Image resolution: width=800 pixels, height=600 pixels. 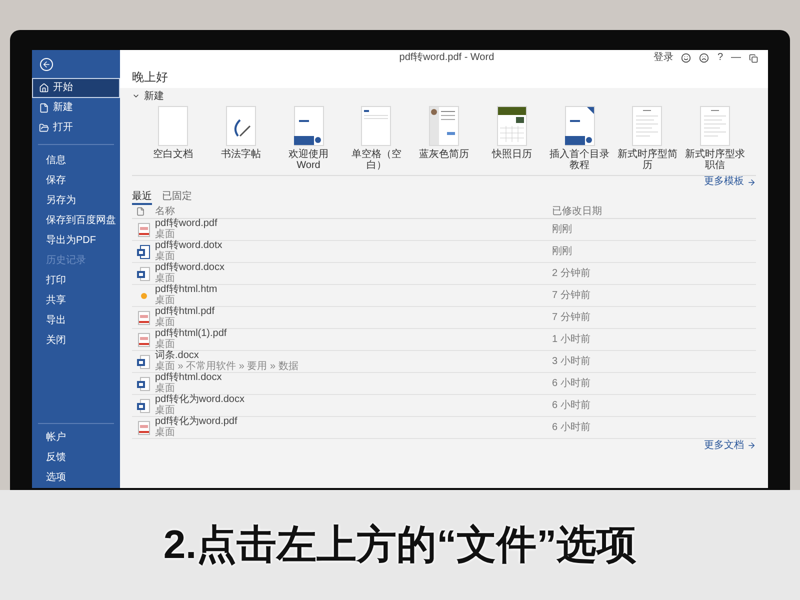 What do you see at coordinates (444, 96) in the screenshot?
I see `new-section-toggle: 新建` at bounding box center [444, 96].